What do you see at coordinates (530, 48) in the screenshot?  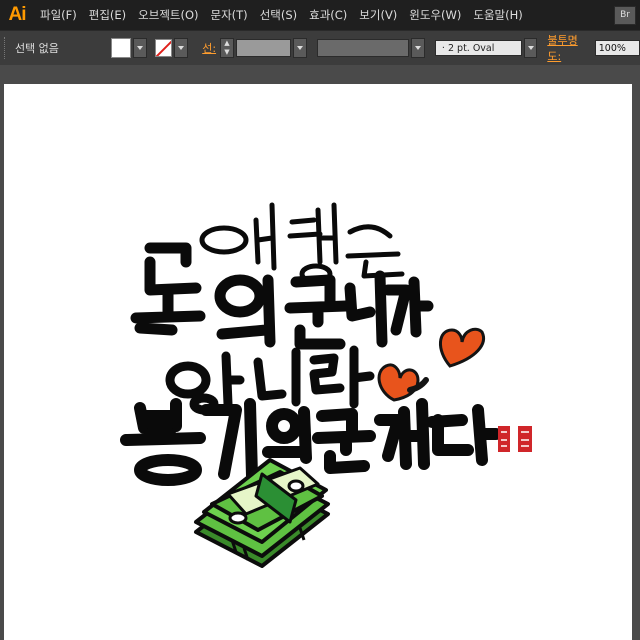 I see `brush-dropdown` at bounding box center [530, 48].